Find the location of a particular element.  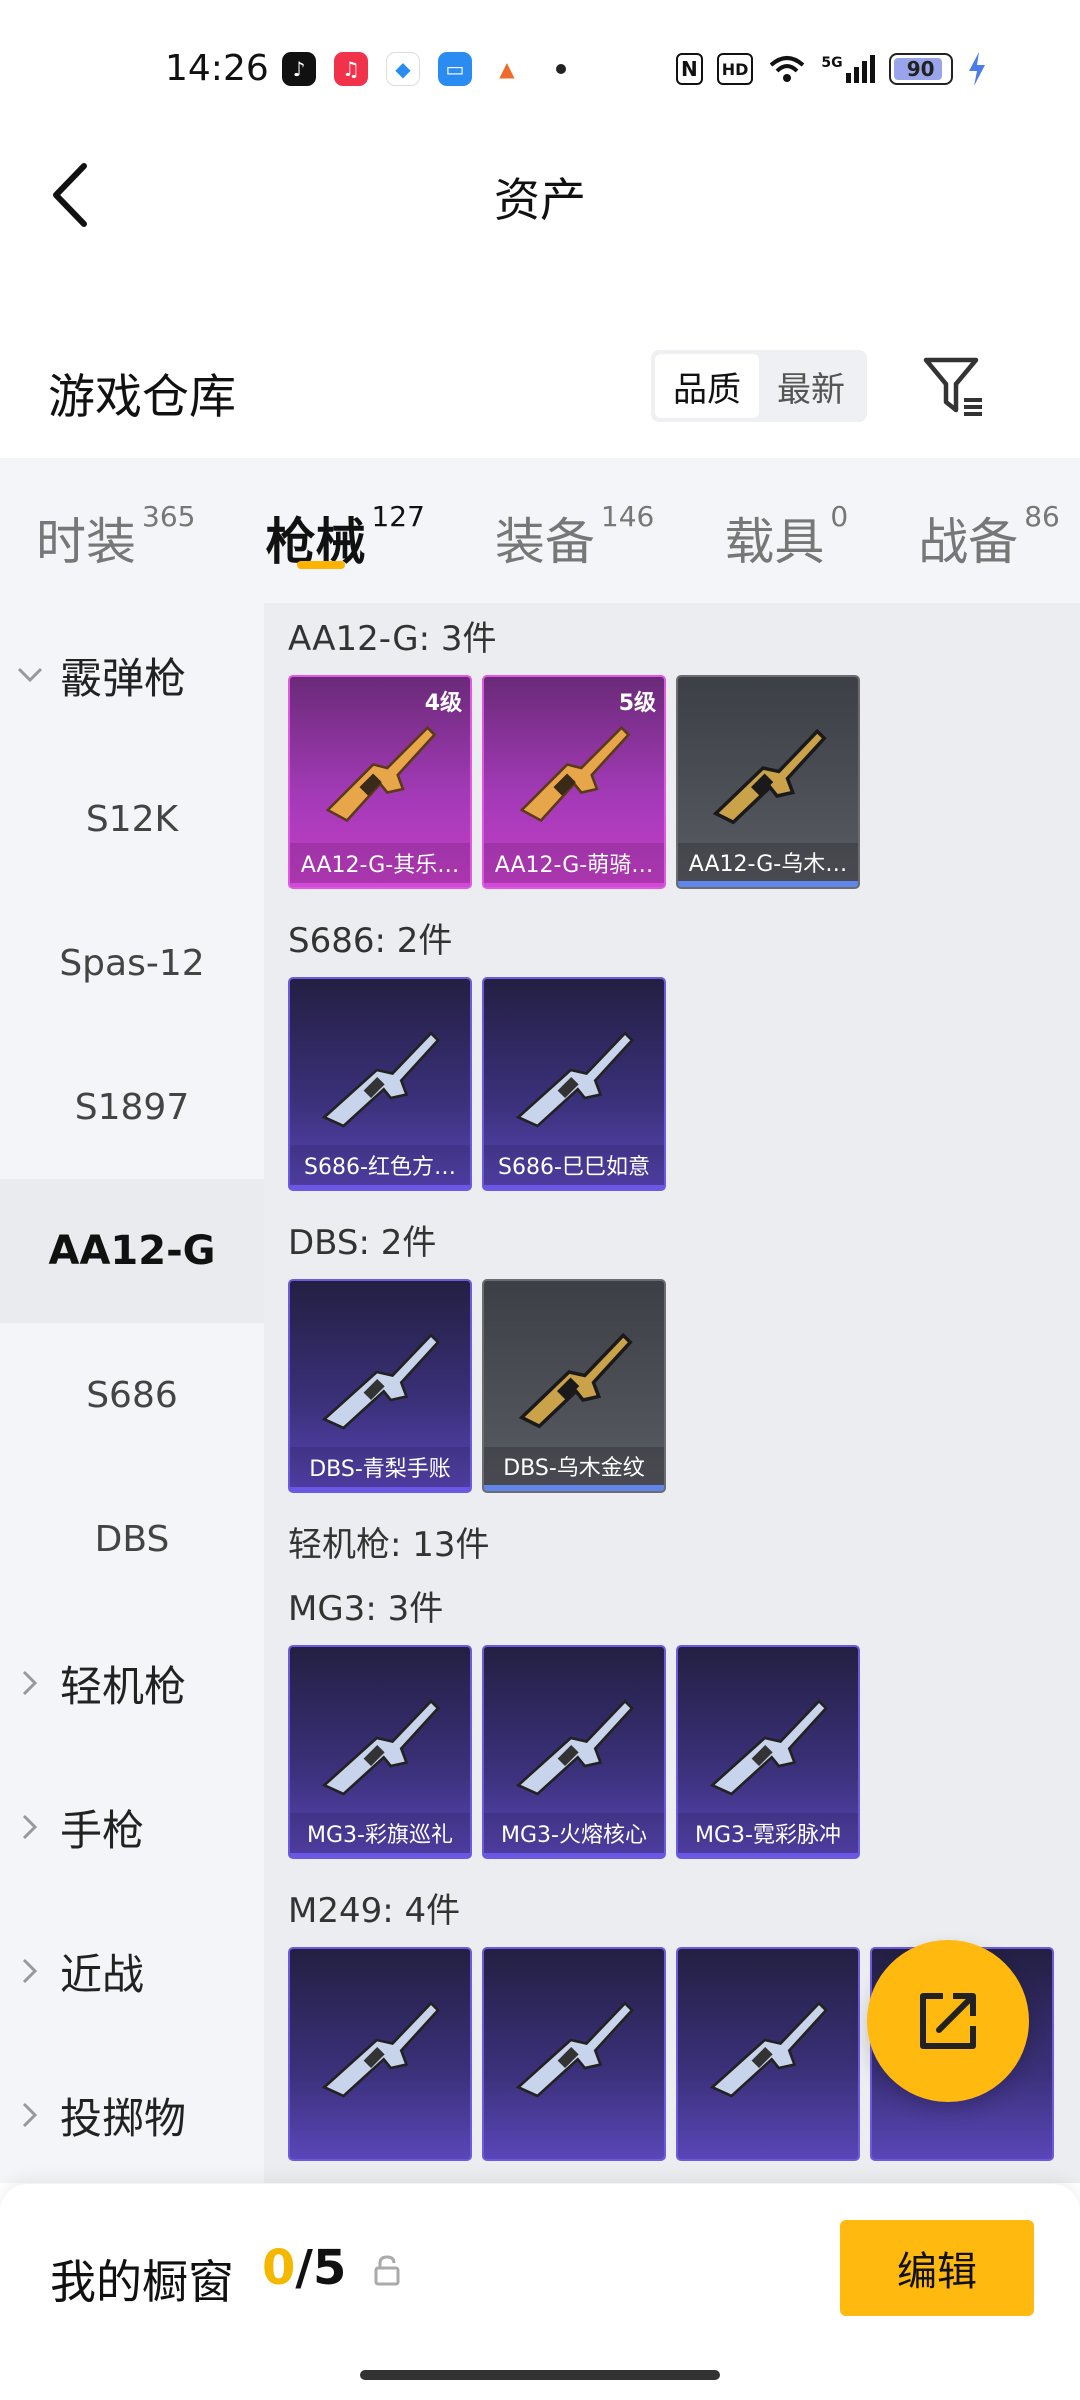

status-time: 14:26 is located at coordinates (217, 68).